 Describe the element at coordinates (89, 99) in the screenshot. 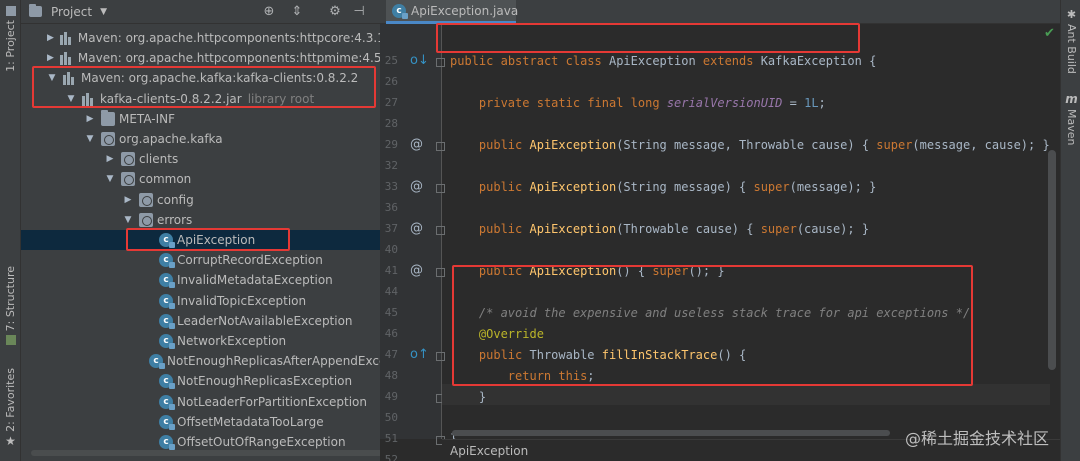

I see `jar-icon` at that location.